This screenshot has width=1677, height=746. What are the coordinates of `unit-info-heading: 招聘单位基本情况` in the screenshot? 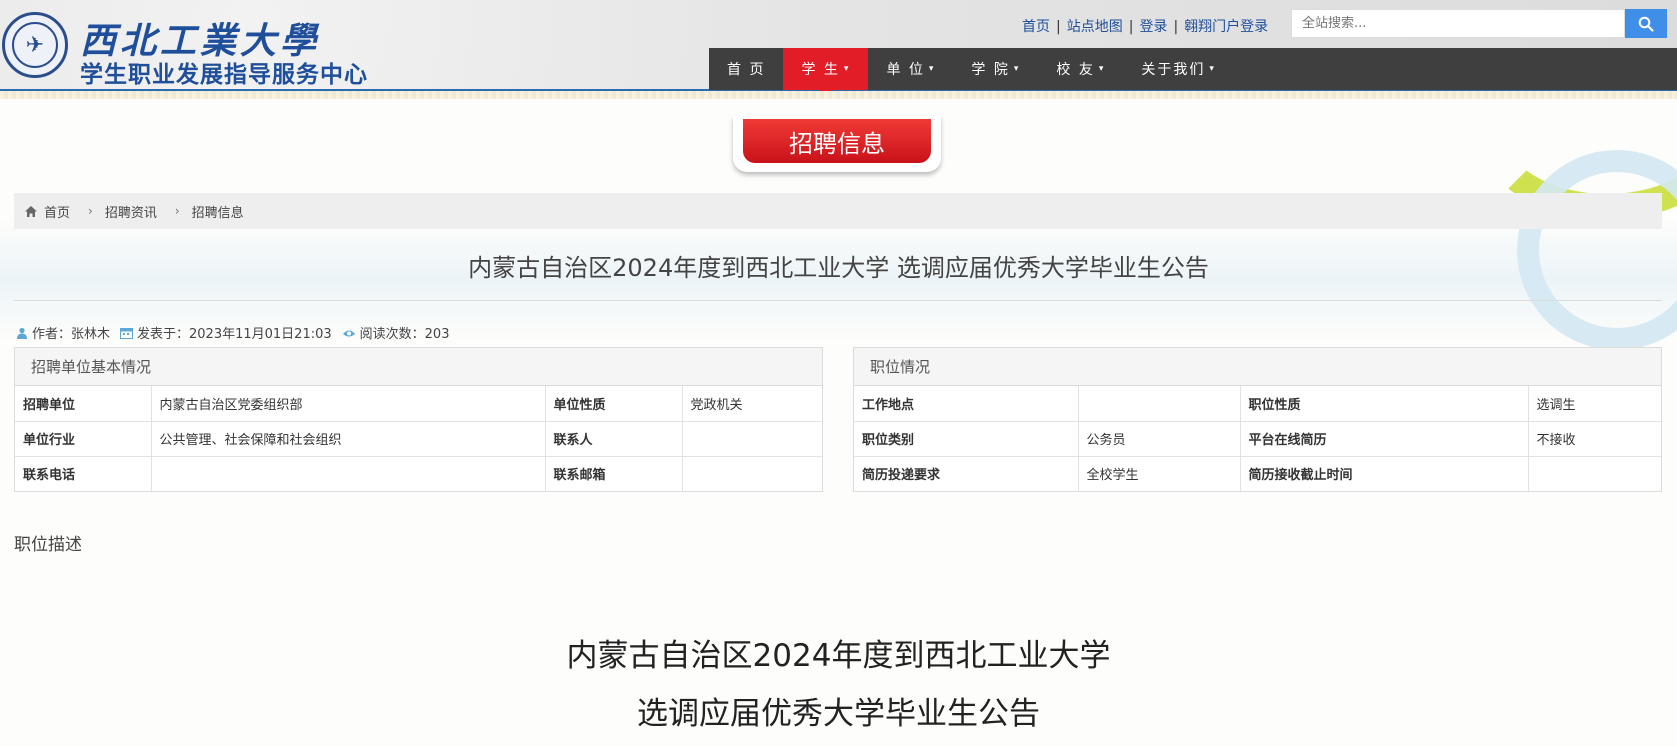 It's located at (418, 367).